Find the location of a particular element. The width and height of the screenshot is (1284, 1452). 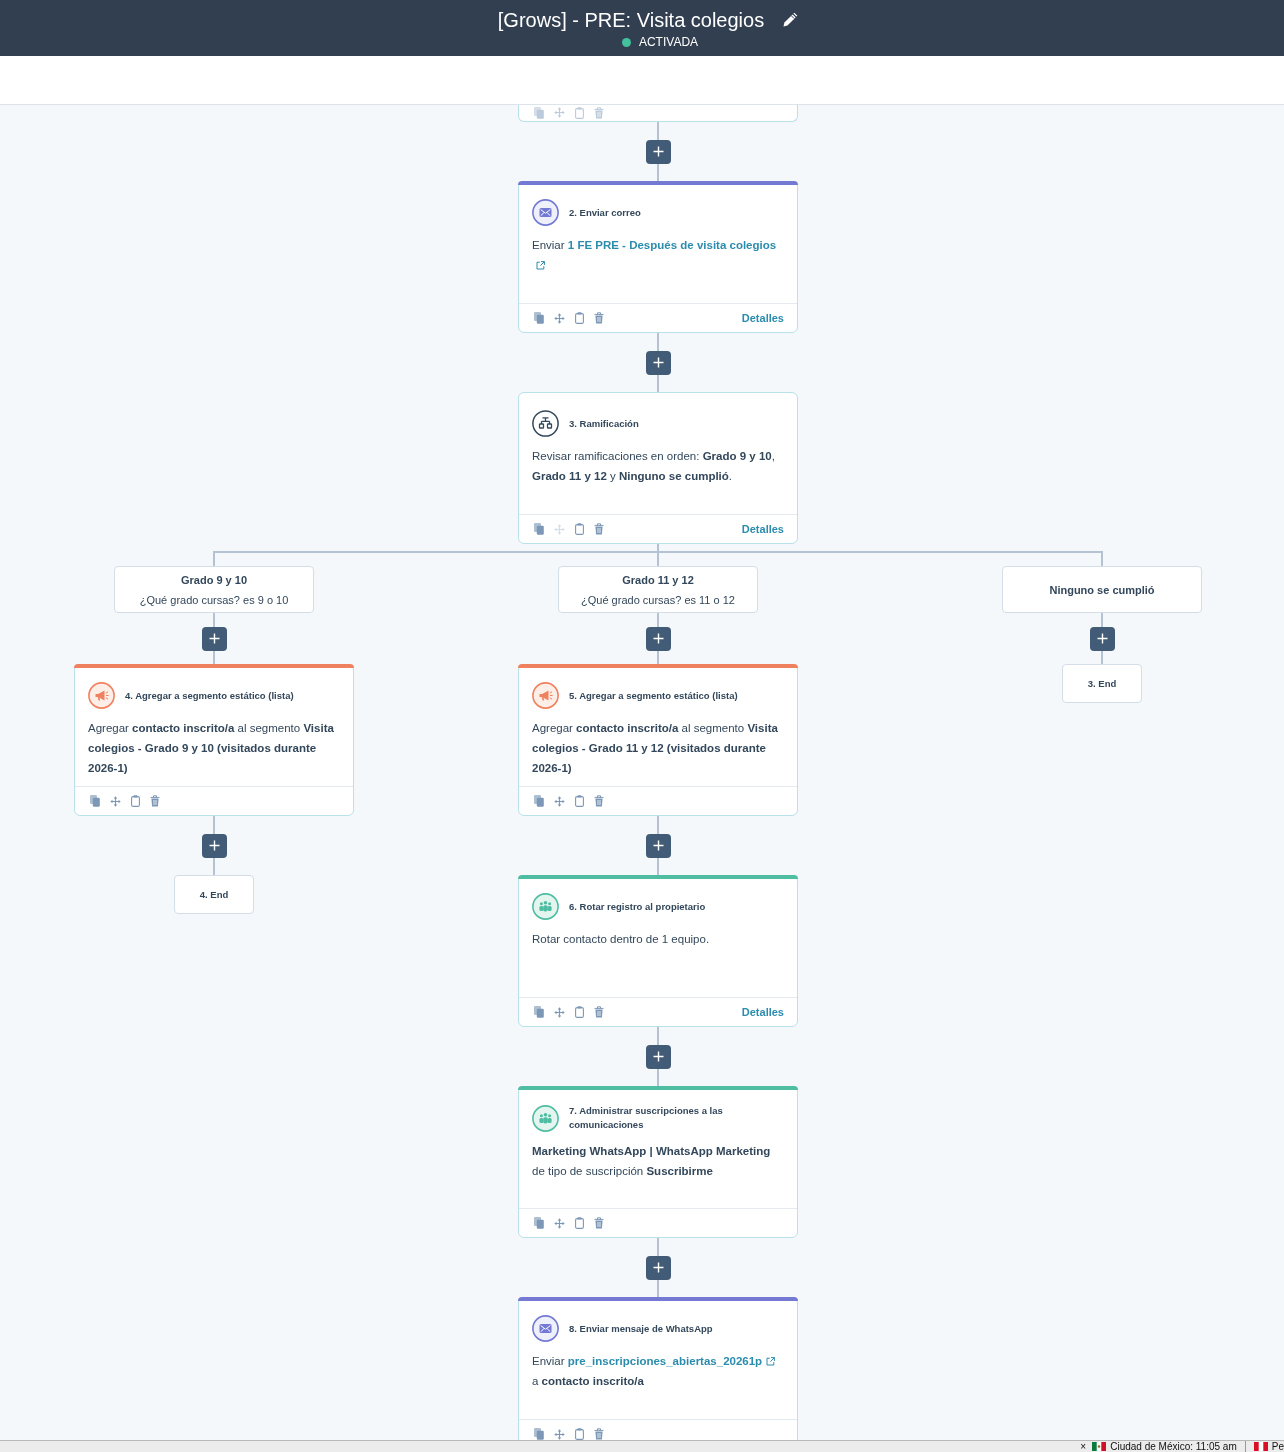

step-card: 4. Agregar a segmento estático (lista) Agregar contacto inscrito/a al segmento Visita colegios - Grado 9 y 10 (visitados durante 2026-1) is located at coordinates (214, 740).